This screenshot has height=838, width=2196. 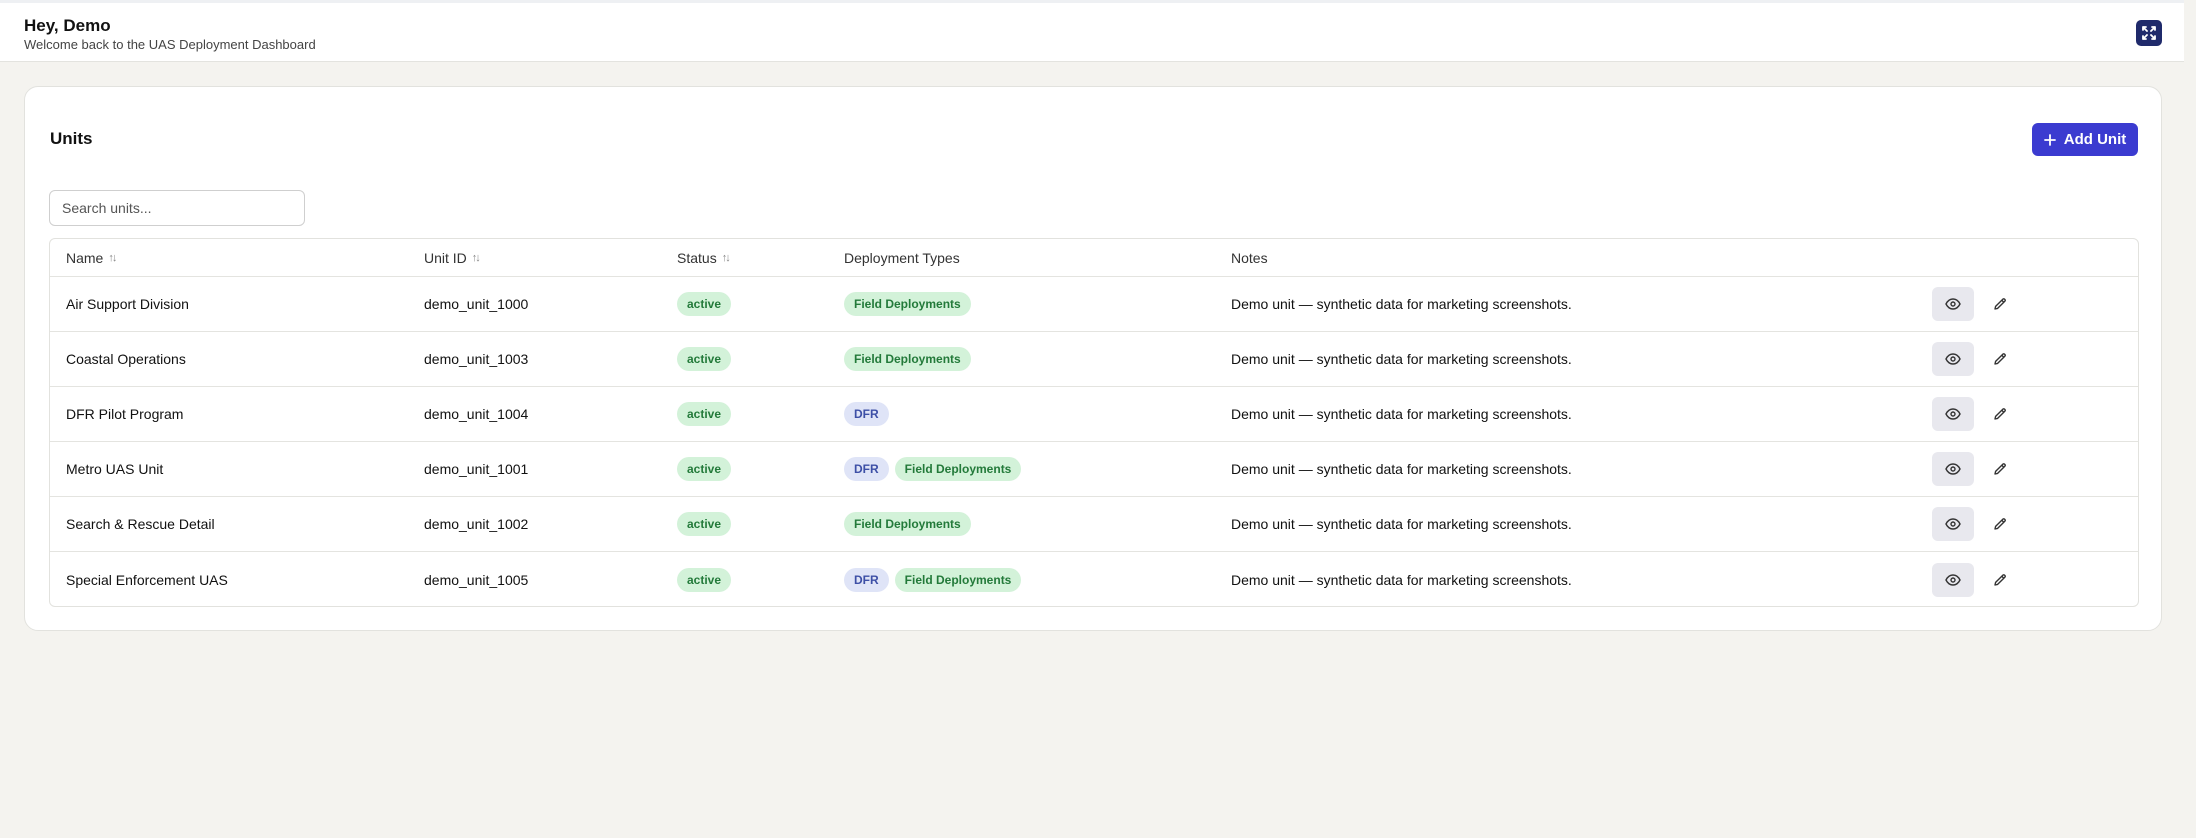 What do you see at coordinates (2049, 139) in the screenshot?
I see `plus-icon` at bounding box center [2049, 139].